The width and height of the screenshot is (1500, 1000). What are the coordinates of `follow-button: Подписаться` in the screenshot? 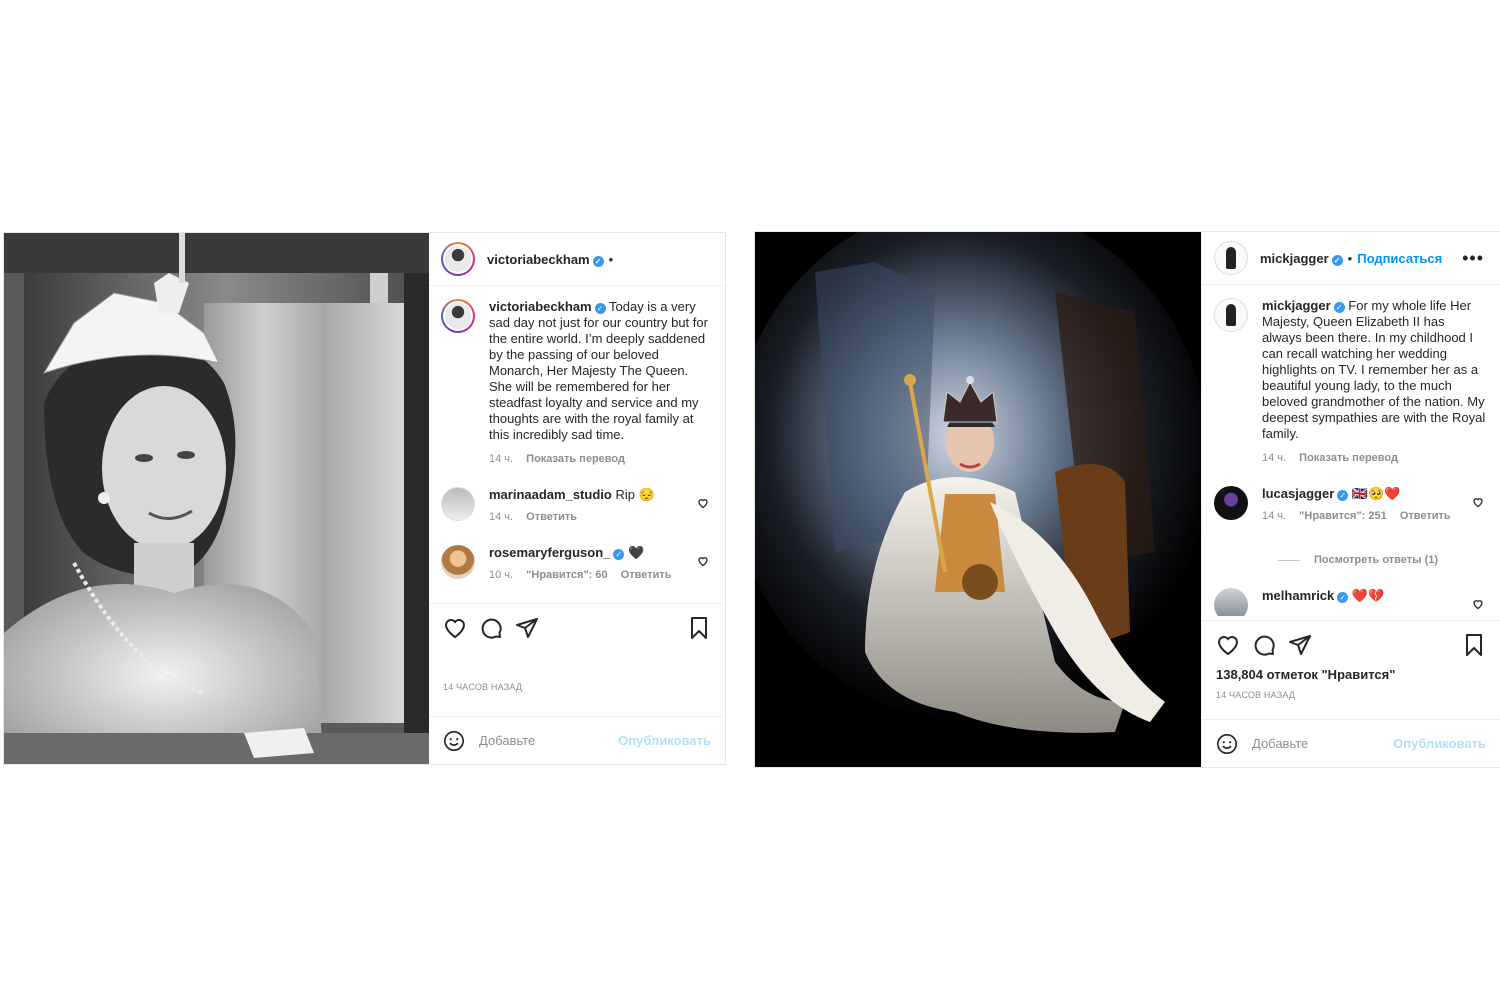 It's located at (1399, 258).